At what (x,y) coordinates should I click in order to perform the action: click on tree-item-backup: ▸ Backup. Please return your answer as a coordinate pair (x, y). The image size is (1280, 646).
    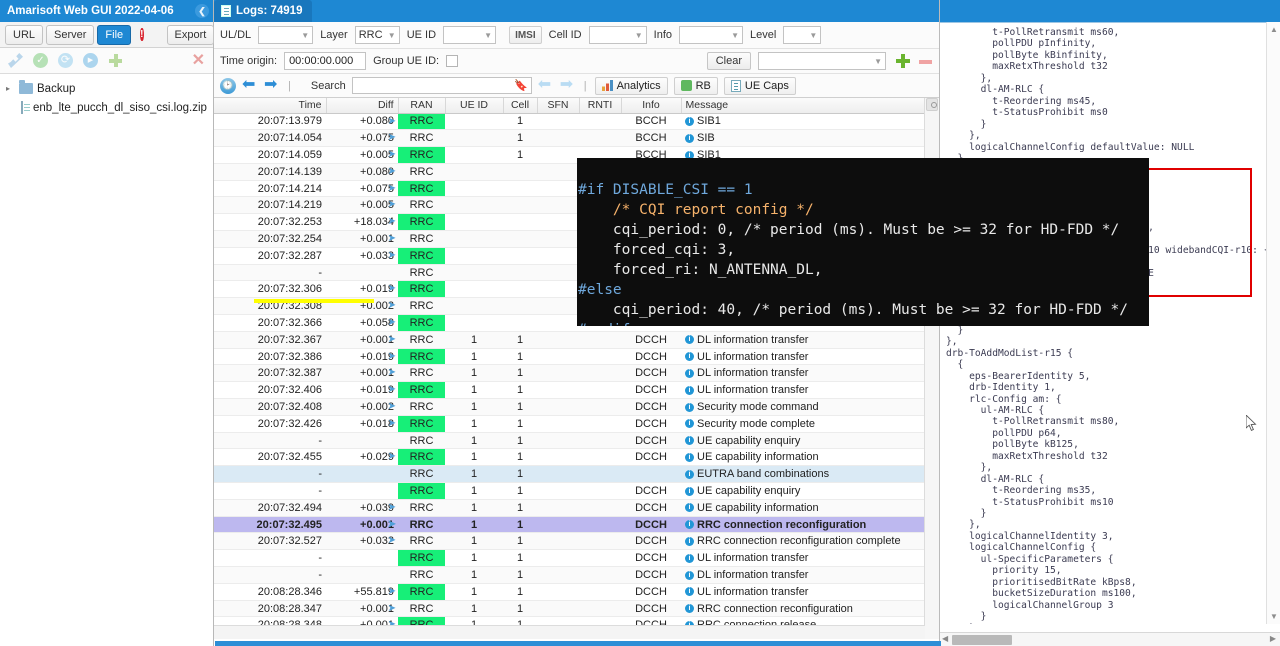
    Looking at the image, I should click on (106, 88).